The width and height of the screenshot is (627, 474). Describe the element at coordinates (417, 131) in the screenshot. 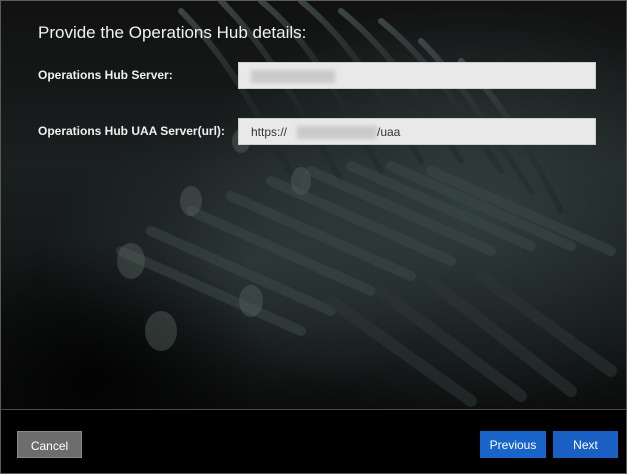

I see `uaa-server-input: https:// /uaa` at that location.